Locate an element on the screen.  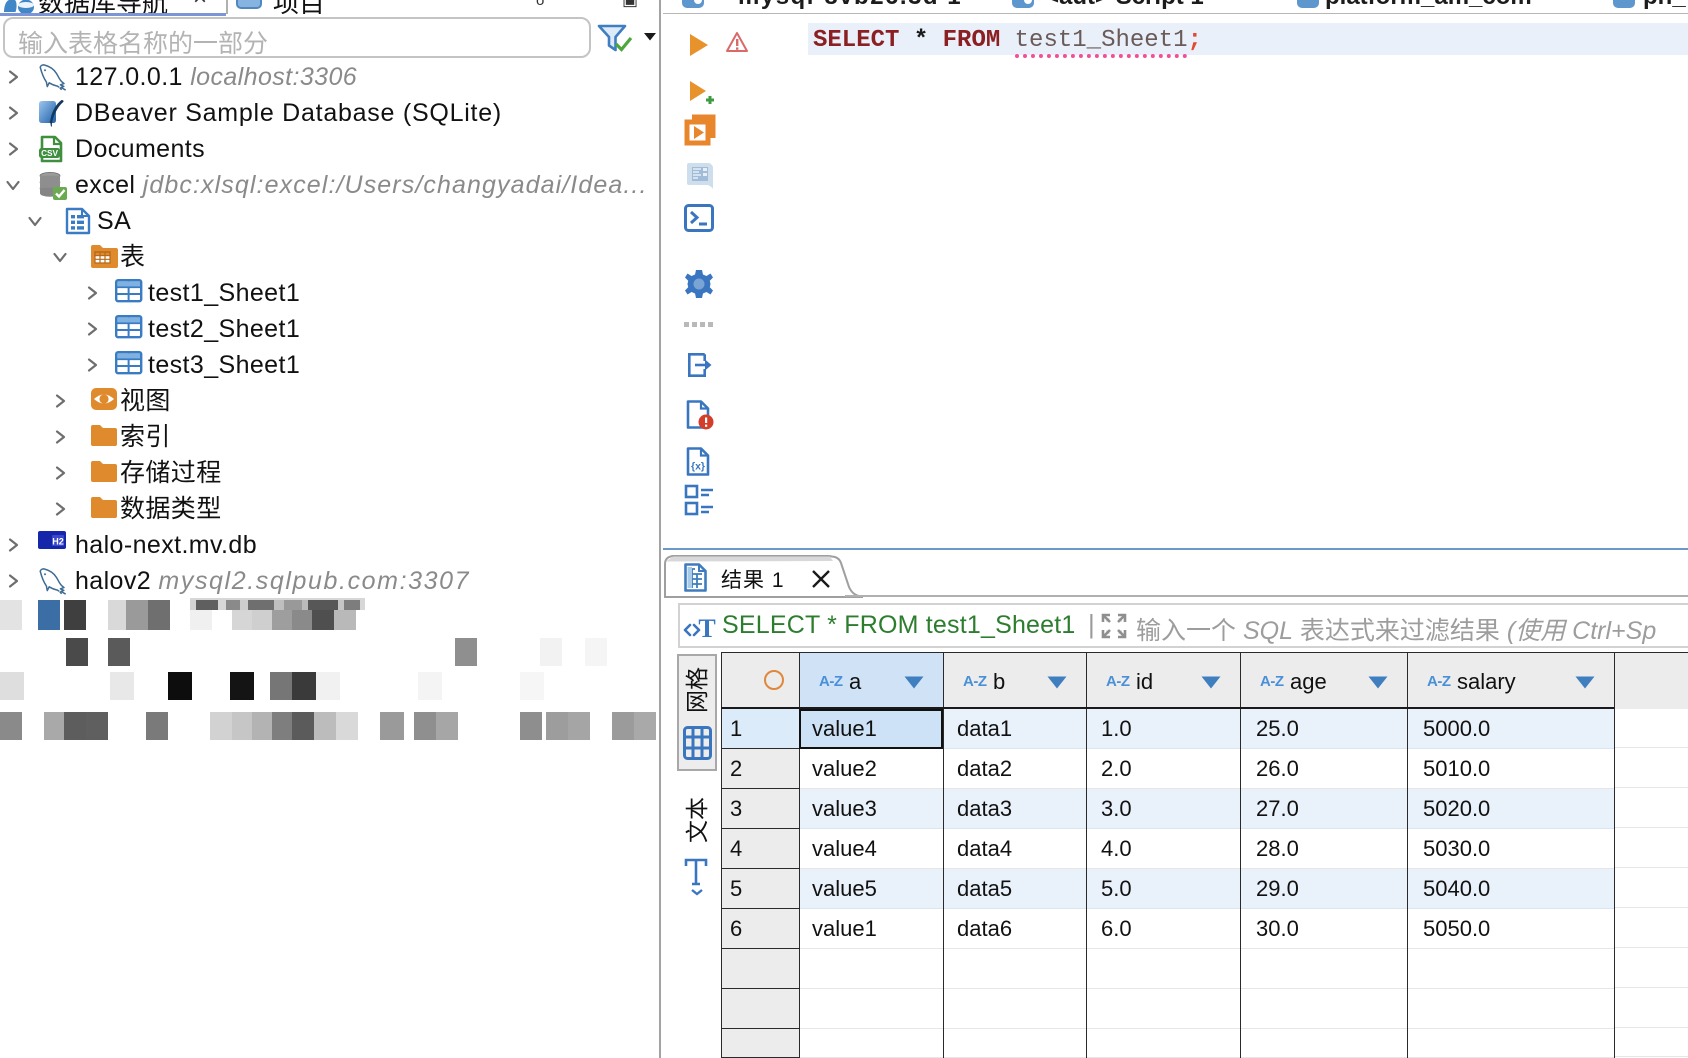
svg-text: {x} is located at coordinates (698, 467).